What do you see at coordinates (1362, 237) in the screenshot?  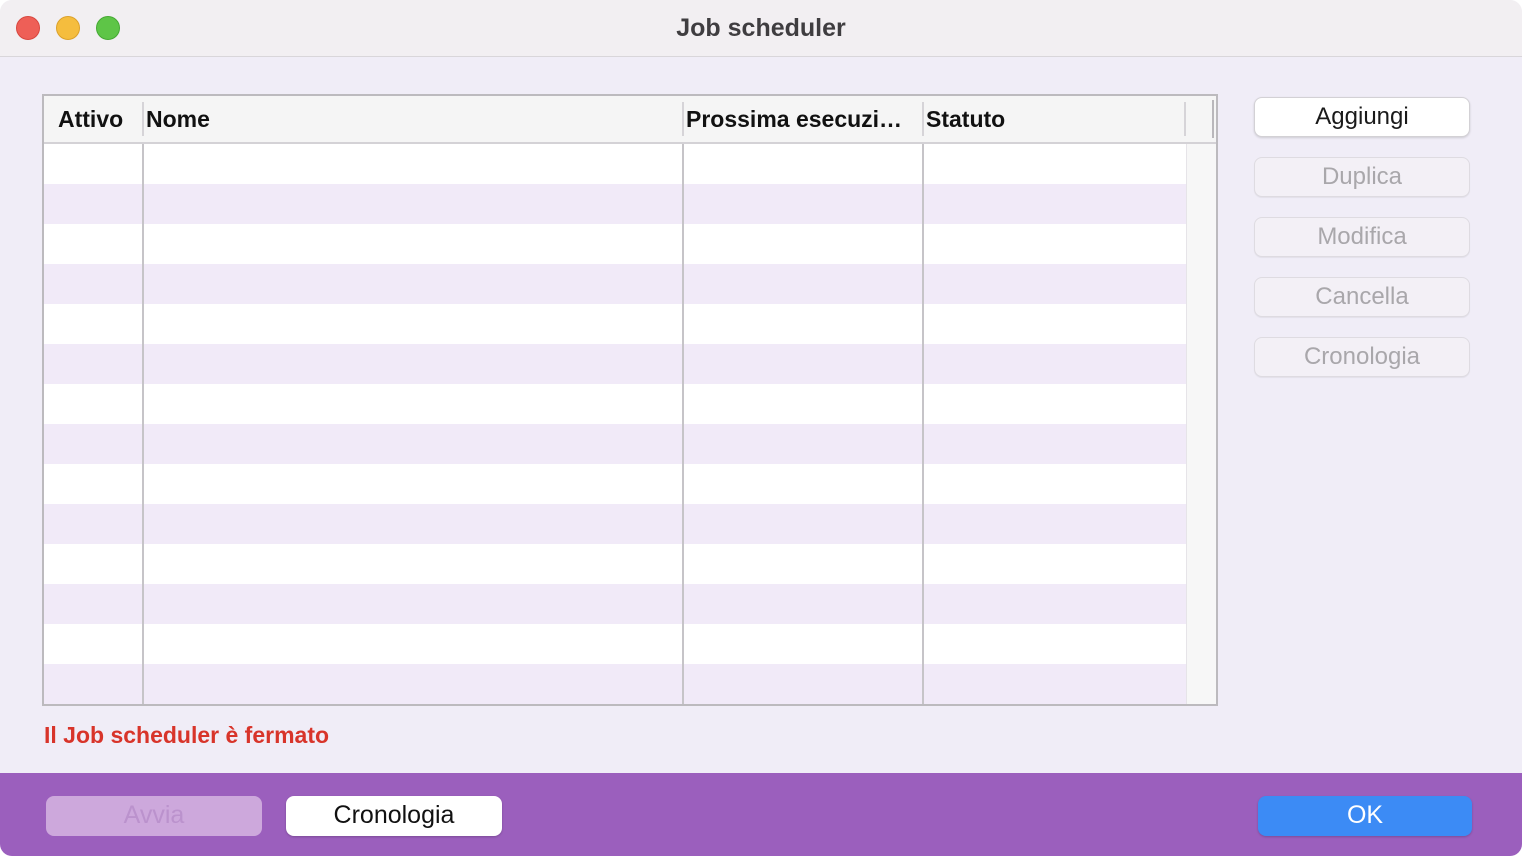 I see `edit-button: Modifica` at bounding box center [1362, 237].